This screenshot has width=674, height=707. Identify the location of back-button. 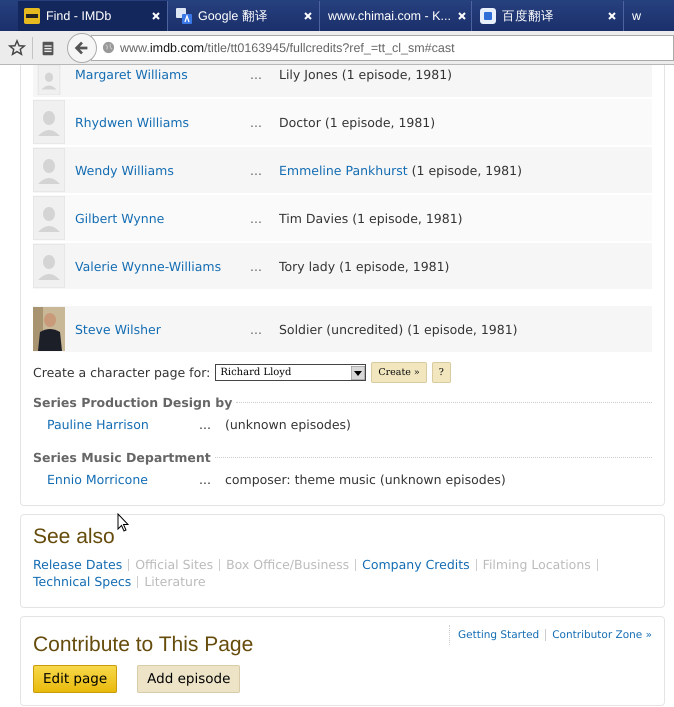
(82, 47).